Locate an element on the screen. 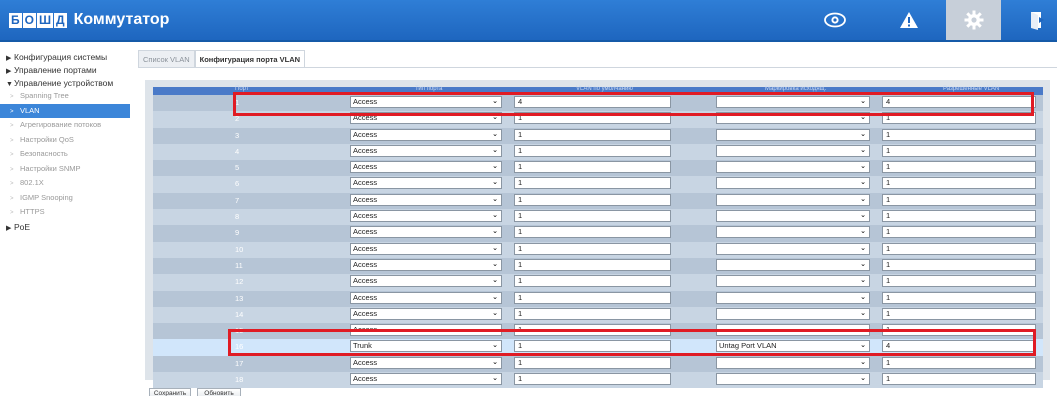 This screenshot has width=1057, height=396. table-row: 9 Access ⌄ 1 ⌄ 1 is located at coordinates (598, 233).